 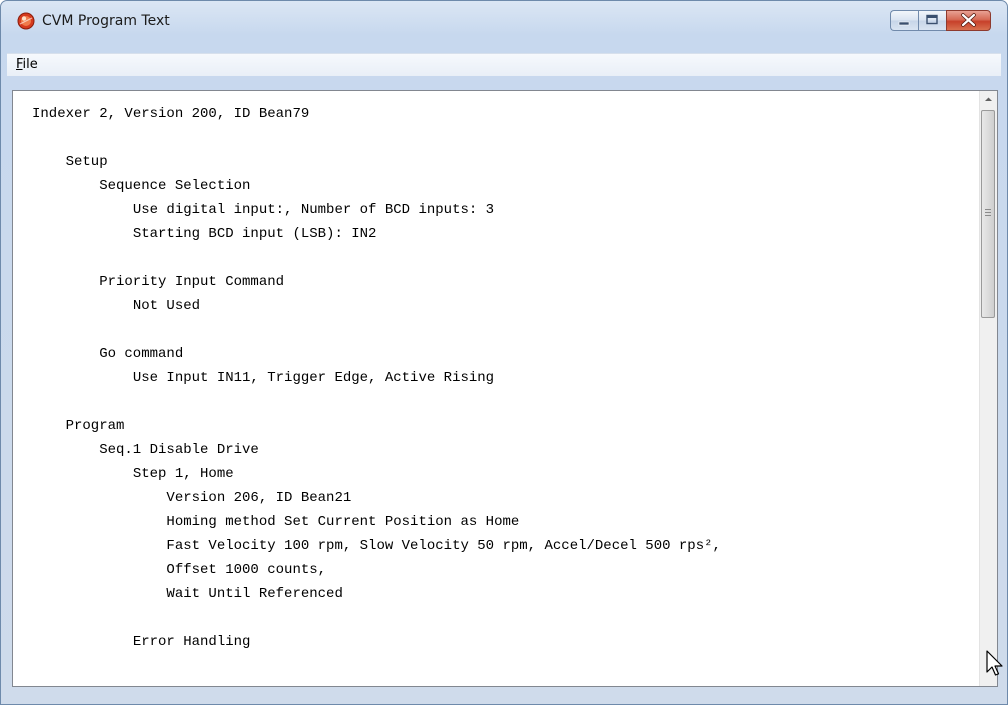 What do you see at coordinates (192, 282) in the screenshot?
I see `program-text-line: Priority Input Command` at bounding box center [192, 282].